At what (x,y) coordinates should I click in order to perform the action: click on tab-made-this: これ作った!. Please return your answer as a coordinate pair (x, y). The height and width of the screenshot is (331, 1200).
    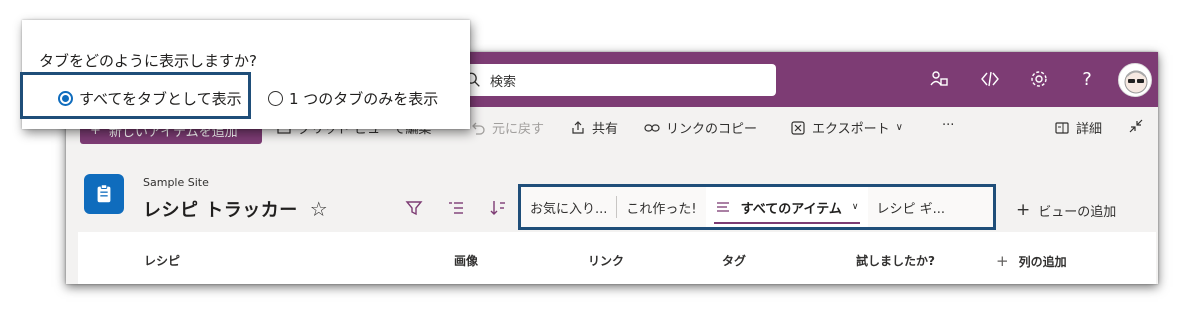
    Looking at the image, I should click on (661, 207).